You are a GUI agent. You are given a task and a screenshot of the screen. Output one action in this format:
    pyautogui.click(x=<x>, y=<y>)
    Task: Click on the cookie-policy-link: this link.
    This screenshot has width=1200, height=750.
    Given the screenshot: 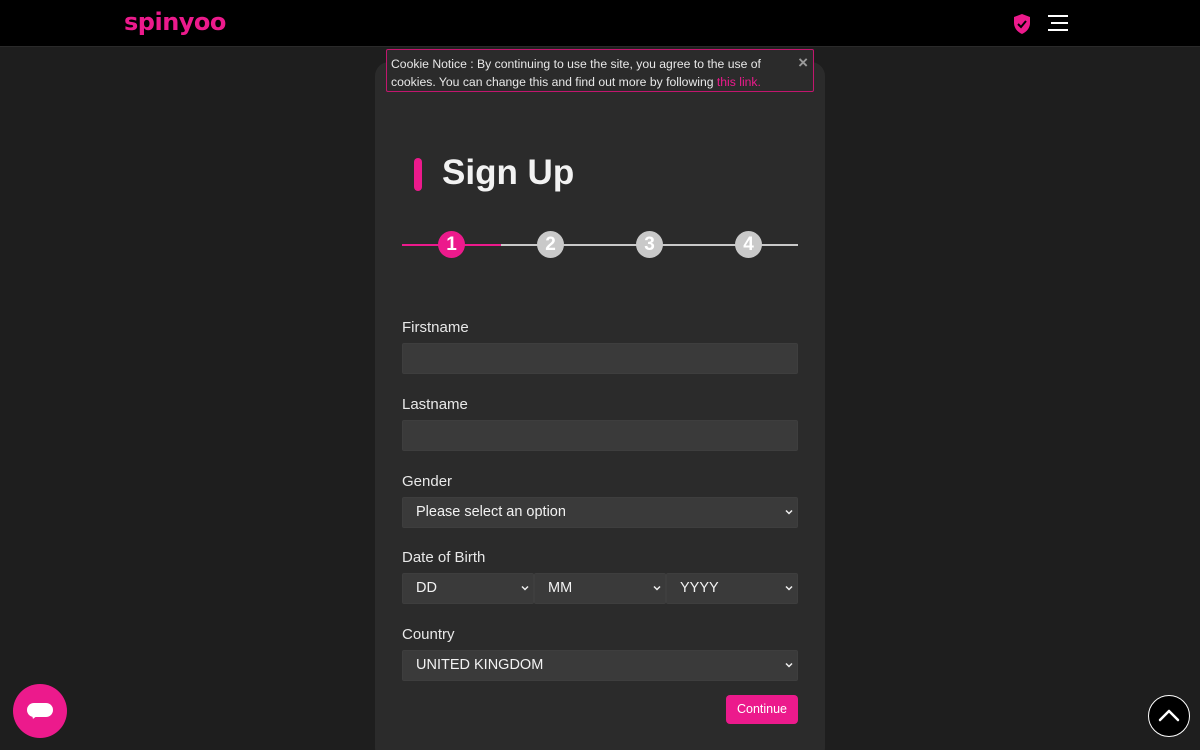 What is the action you would take?
    pyautogui.click(x=739, y=82)
    